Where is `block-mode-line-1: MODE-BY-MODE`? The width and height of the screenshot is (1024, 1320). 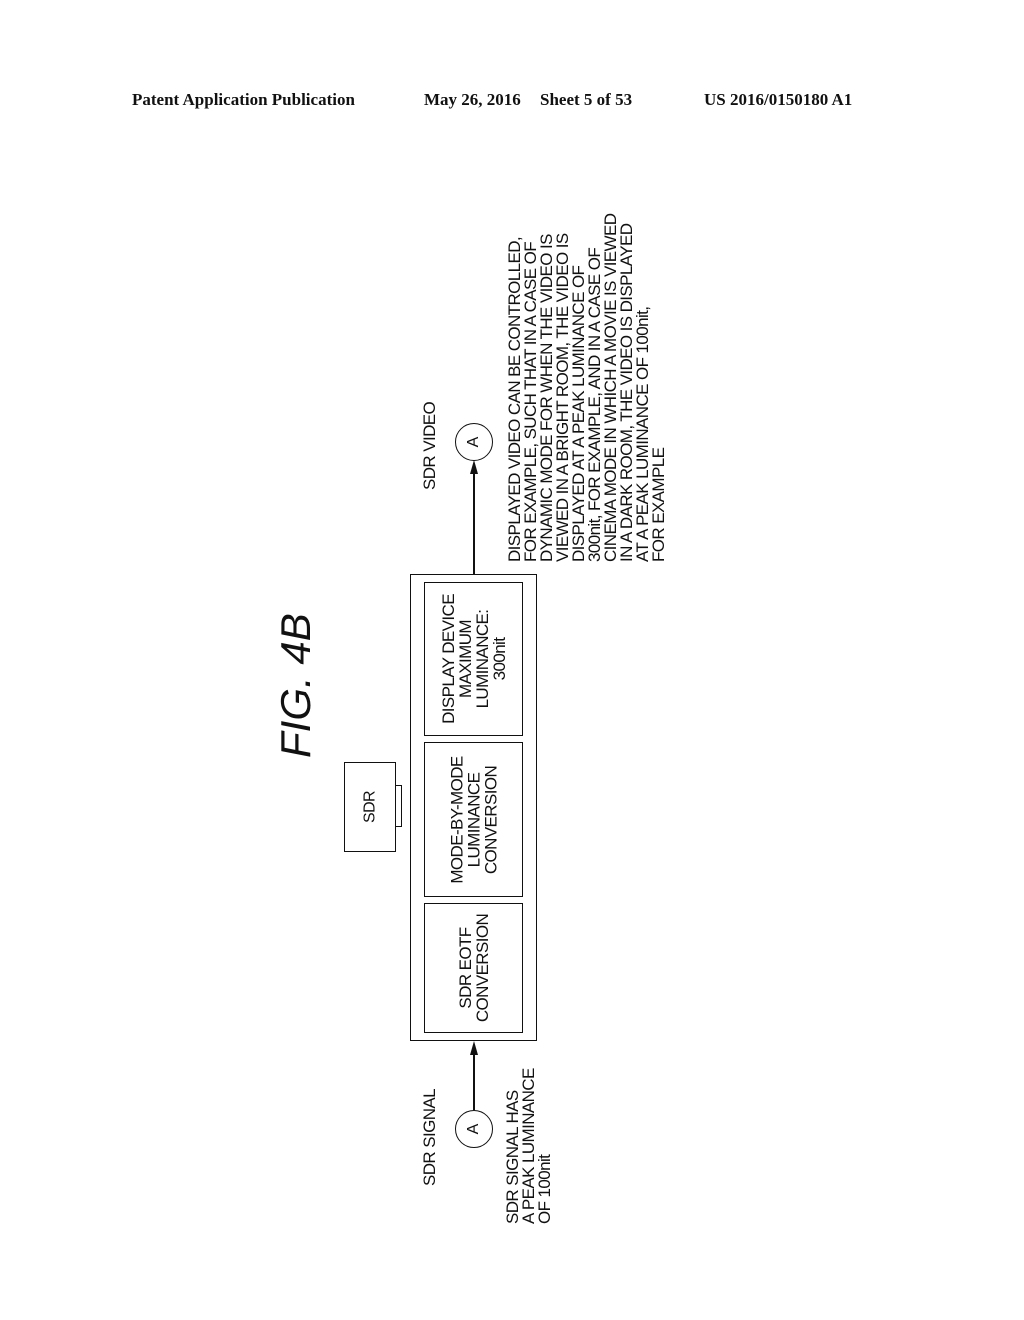
block-mode-line-1: MODE-BY-MODE is located at coordinates (456, 819).